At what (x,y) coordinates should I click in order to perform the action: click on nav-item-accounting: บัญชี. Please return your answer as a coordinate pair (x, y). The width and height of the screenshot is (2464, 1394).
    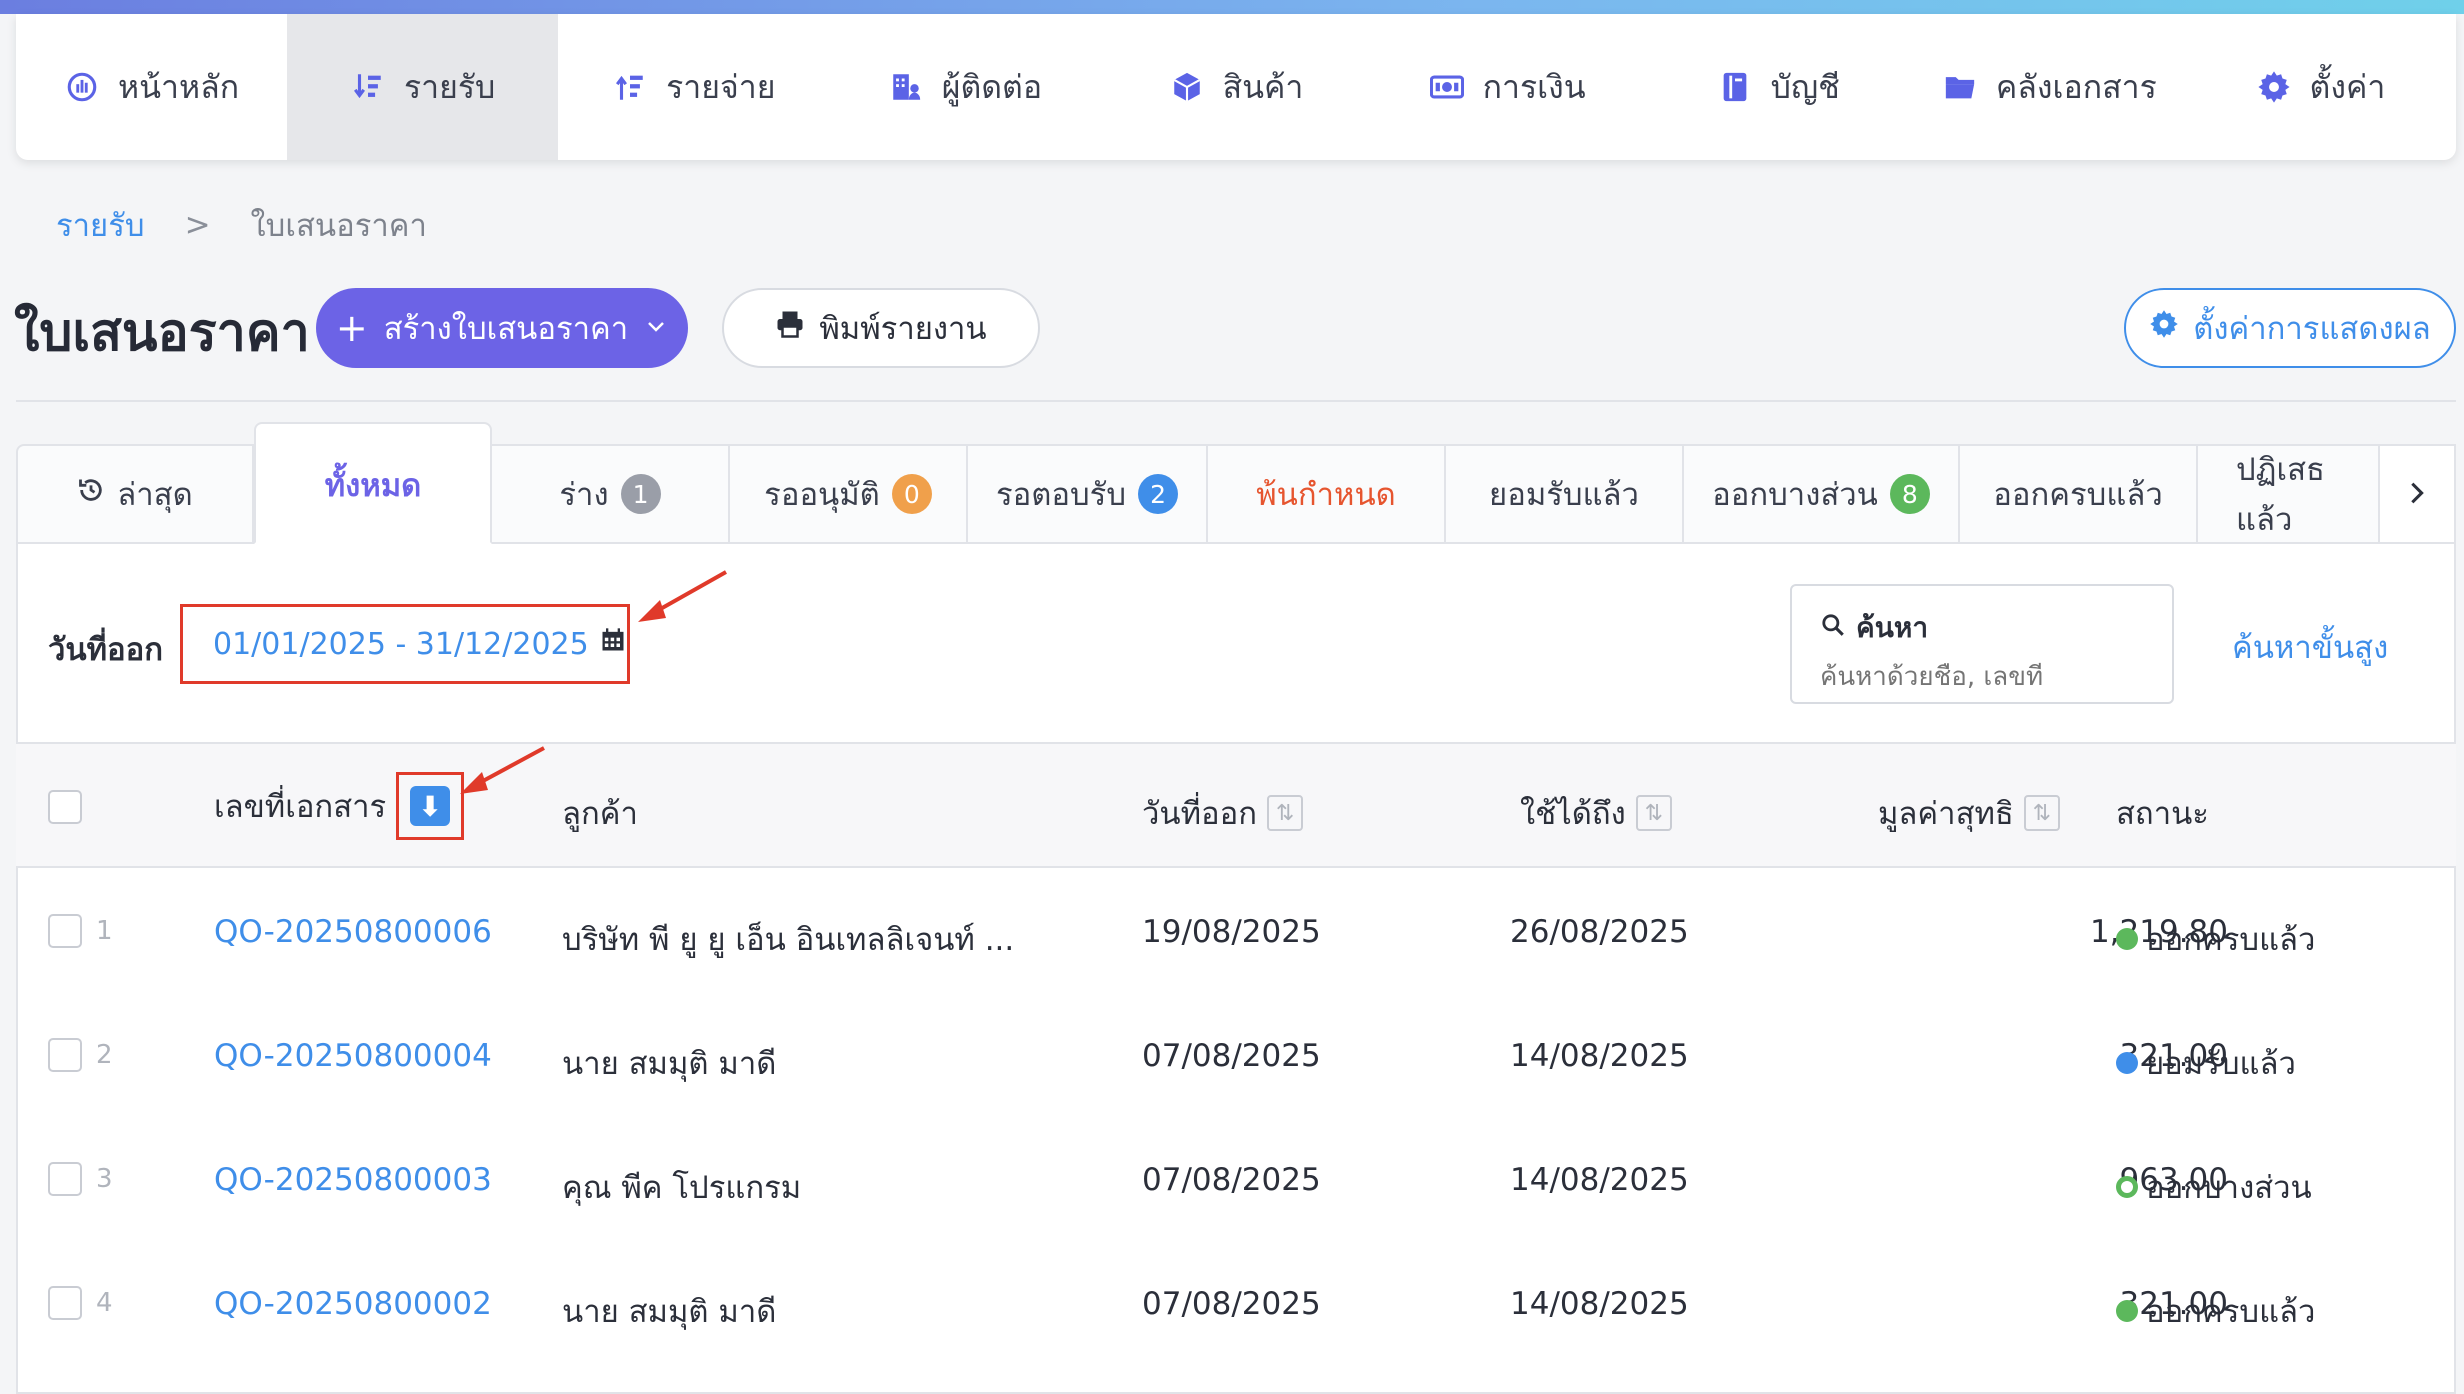
    Looking at the image, I should click on (1778, 87).